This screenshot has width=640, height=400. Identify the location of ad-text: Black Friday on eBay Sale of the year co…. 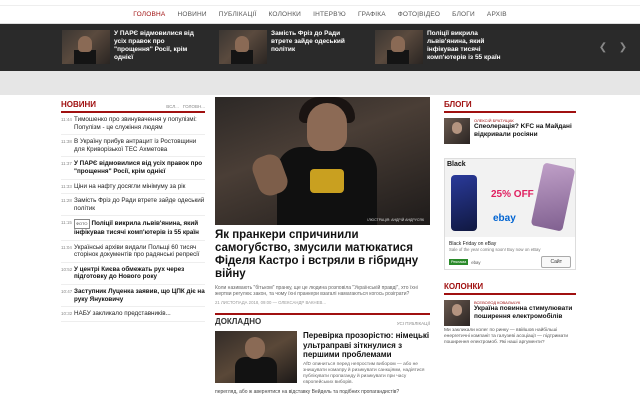
(510, 254).